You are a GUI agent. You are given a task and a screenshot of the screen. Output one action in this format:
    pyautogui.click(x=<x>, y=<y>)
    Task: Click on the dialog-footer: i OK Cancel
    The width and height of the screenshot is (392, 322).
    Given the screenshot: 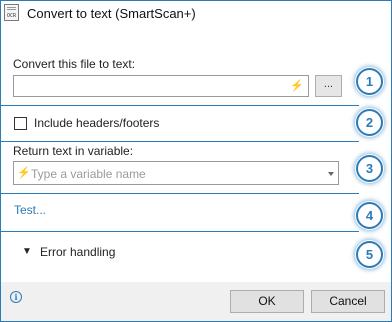 What is the action you would take?
    pyautogui.click(x=196, y=301)
    